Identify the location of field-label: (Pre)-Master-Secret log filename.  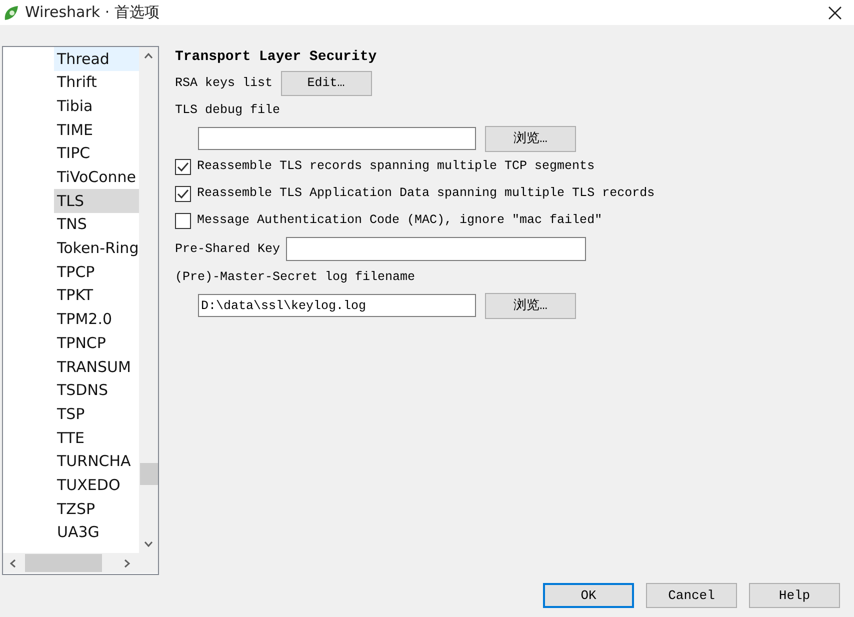
(295, 277).